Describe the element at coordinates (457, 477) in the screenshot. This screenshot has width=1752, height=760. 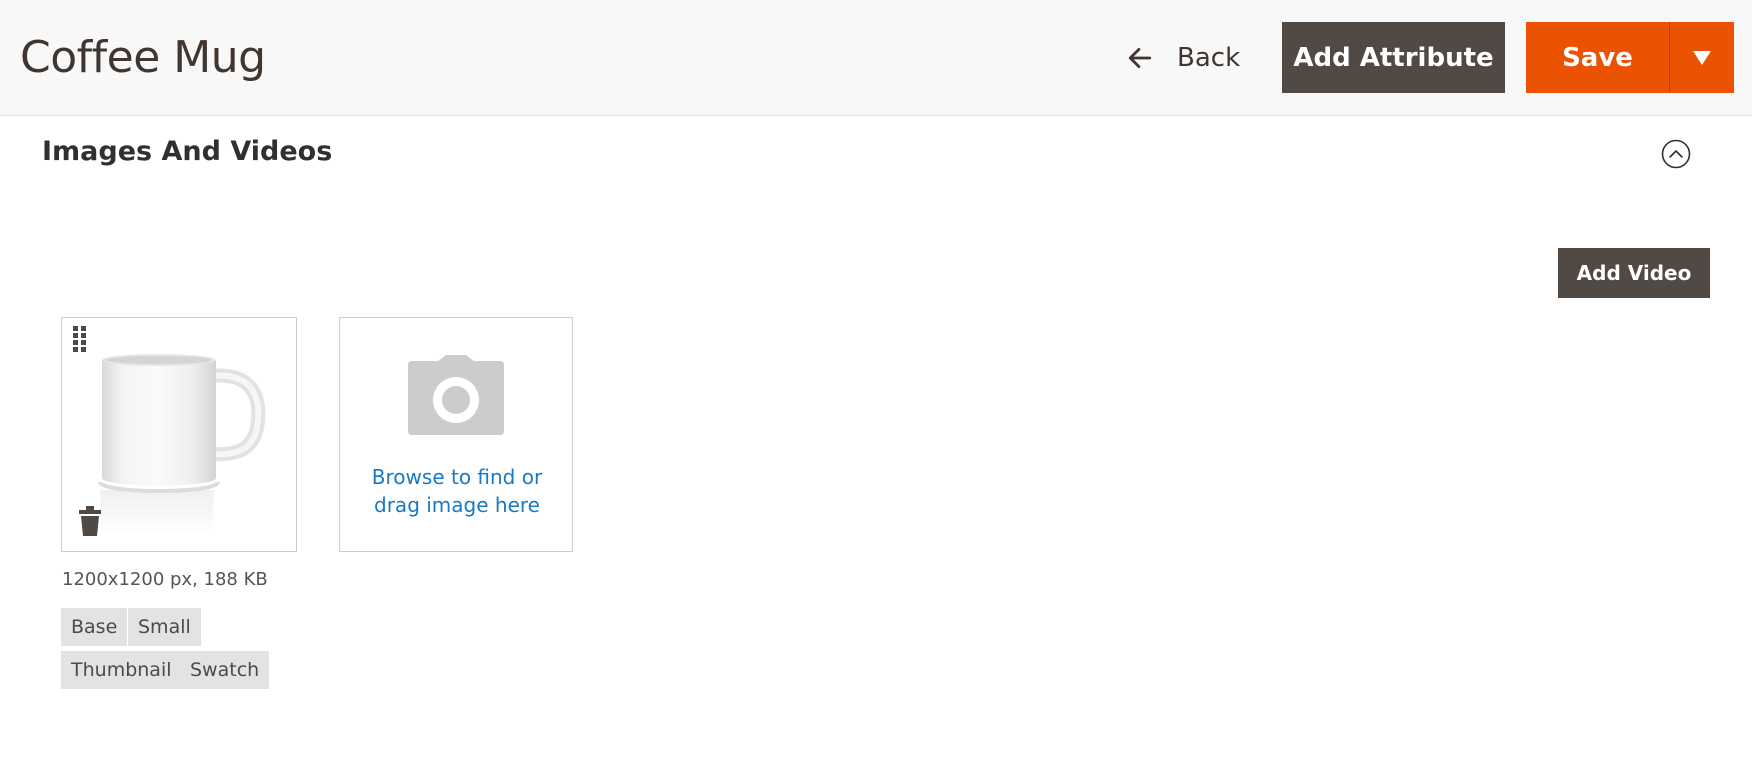
I see `upload-text-line-1: Browse to find or` at that location.